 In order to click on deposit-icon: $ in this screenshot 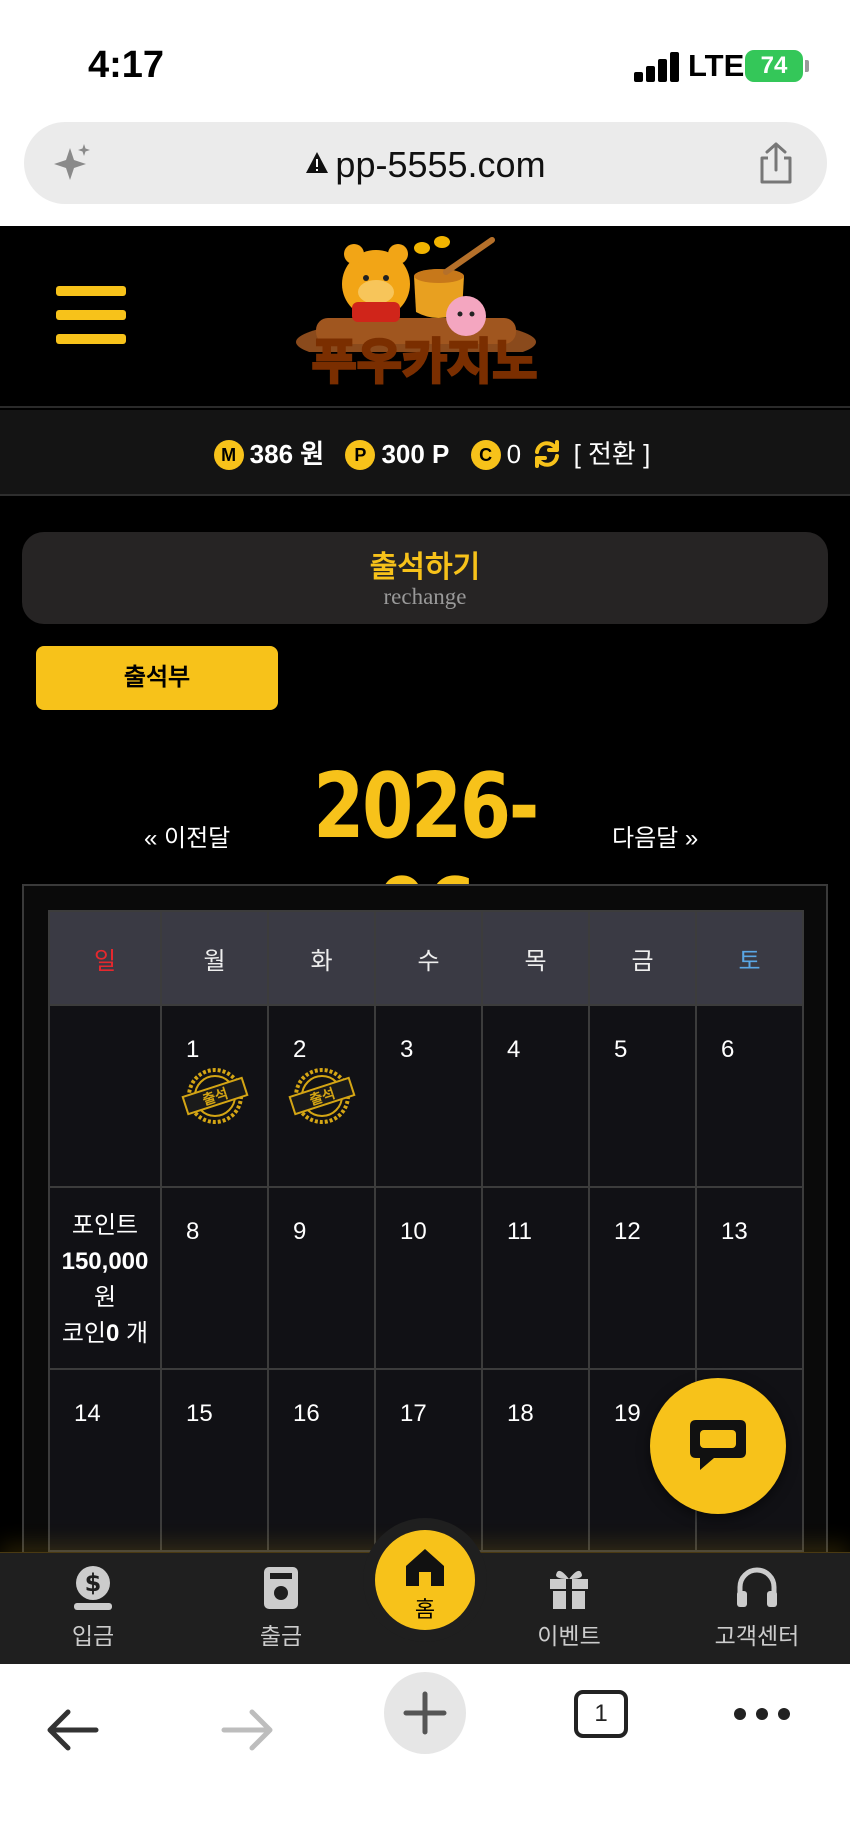, I will do `click(93, 1588)`.